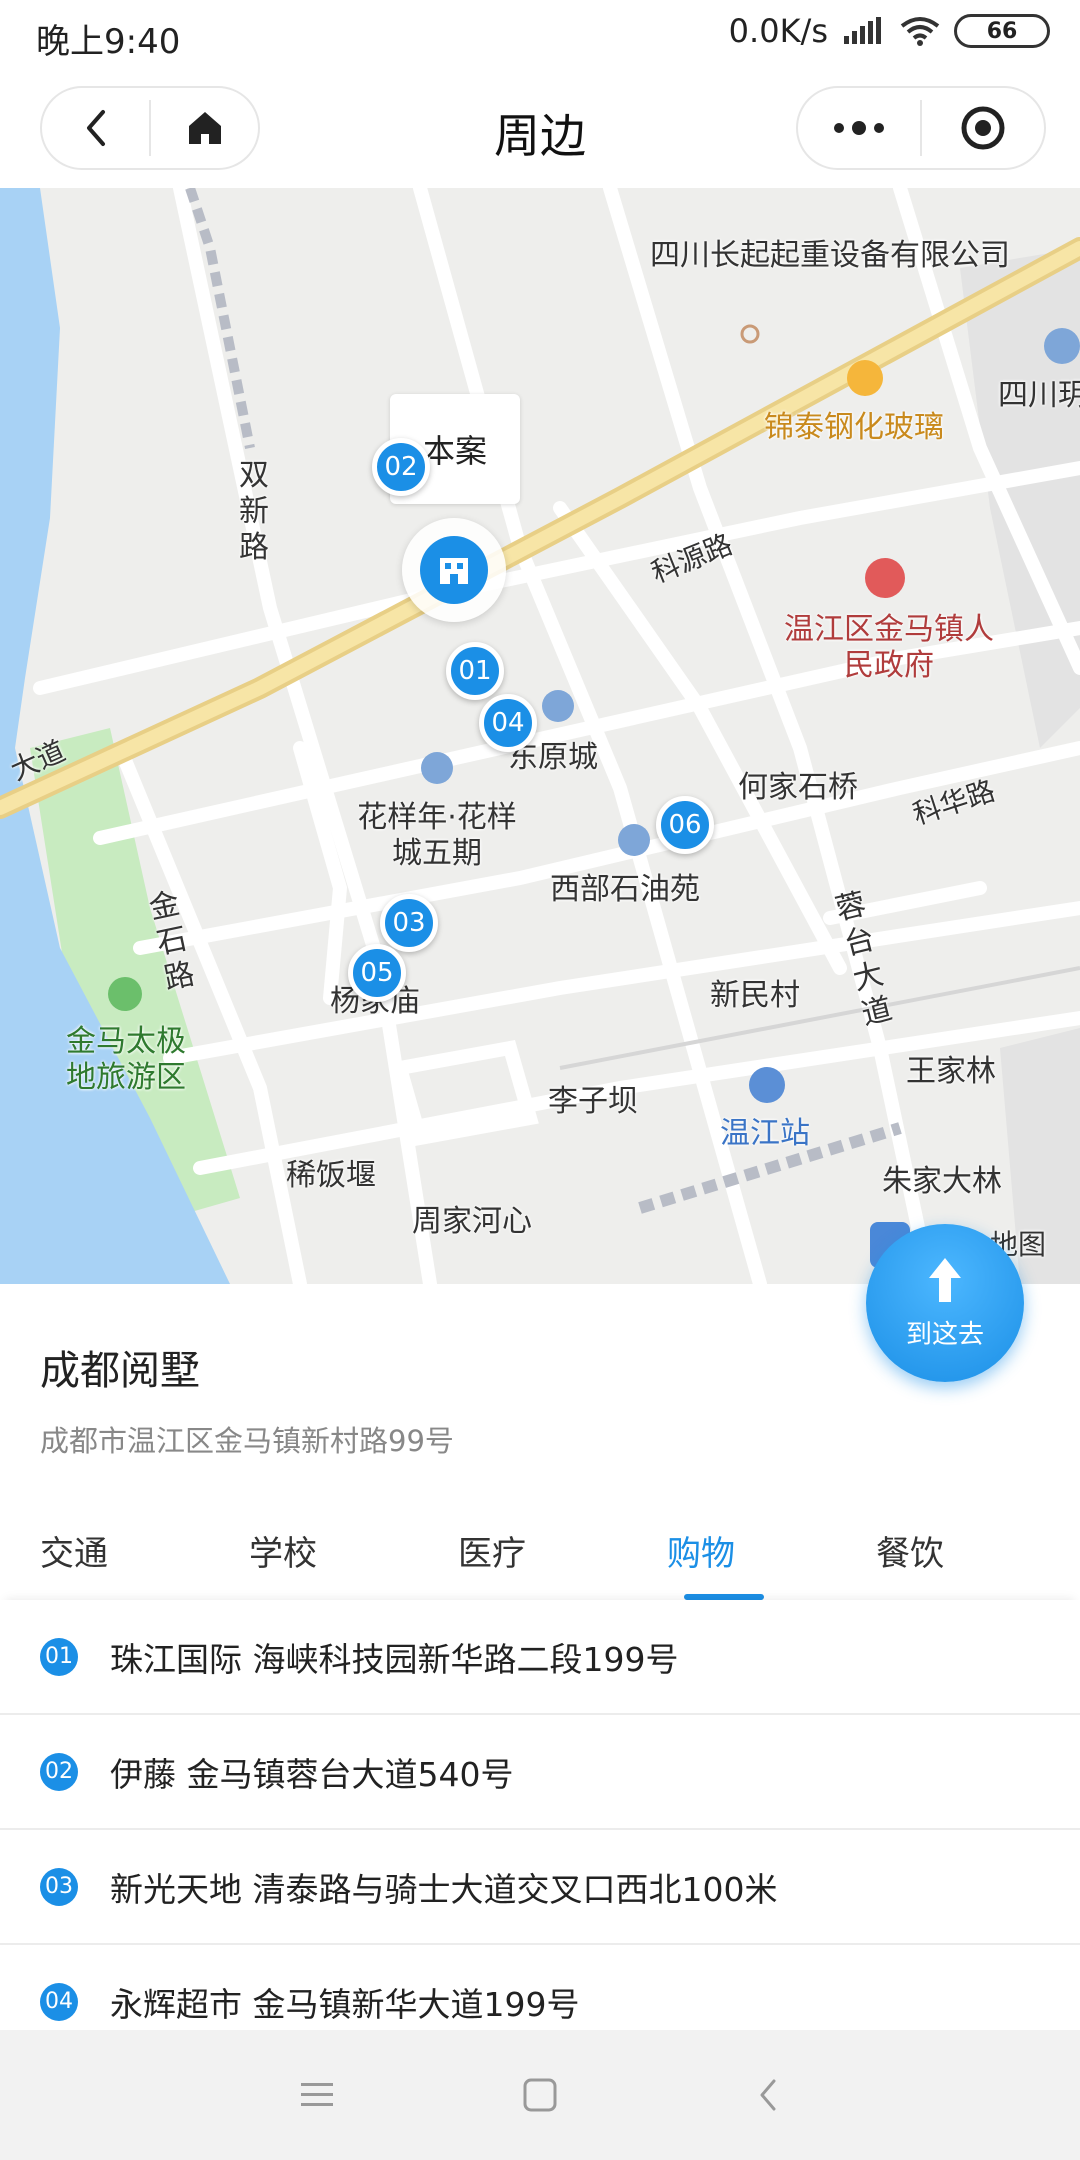 This screenshot has width=1080, height=2160. I want to click on map-label: 金马太极地旅游区, so click(126, 1059).